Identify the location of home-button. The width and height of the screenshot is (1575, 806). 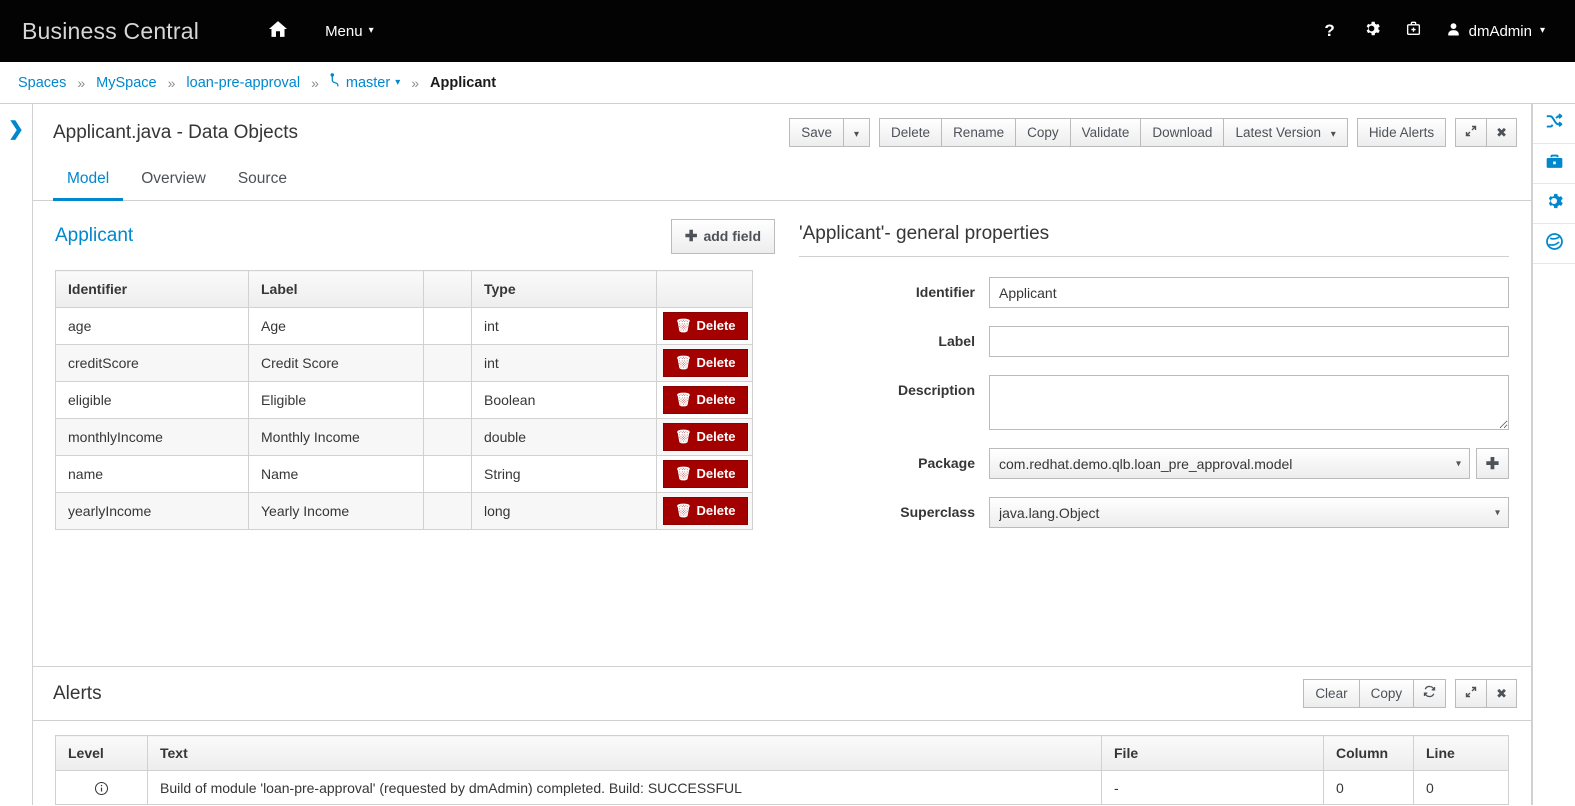
(278, 31).